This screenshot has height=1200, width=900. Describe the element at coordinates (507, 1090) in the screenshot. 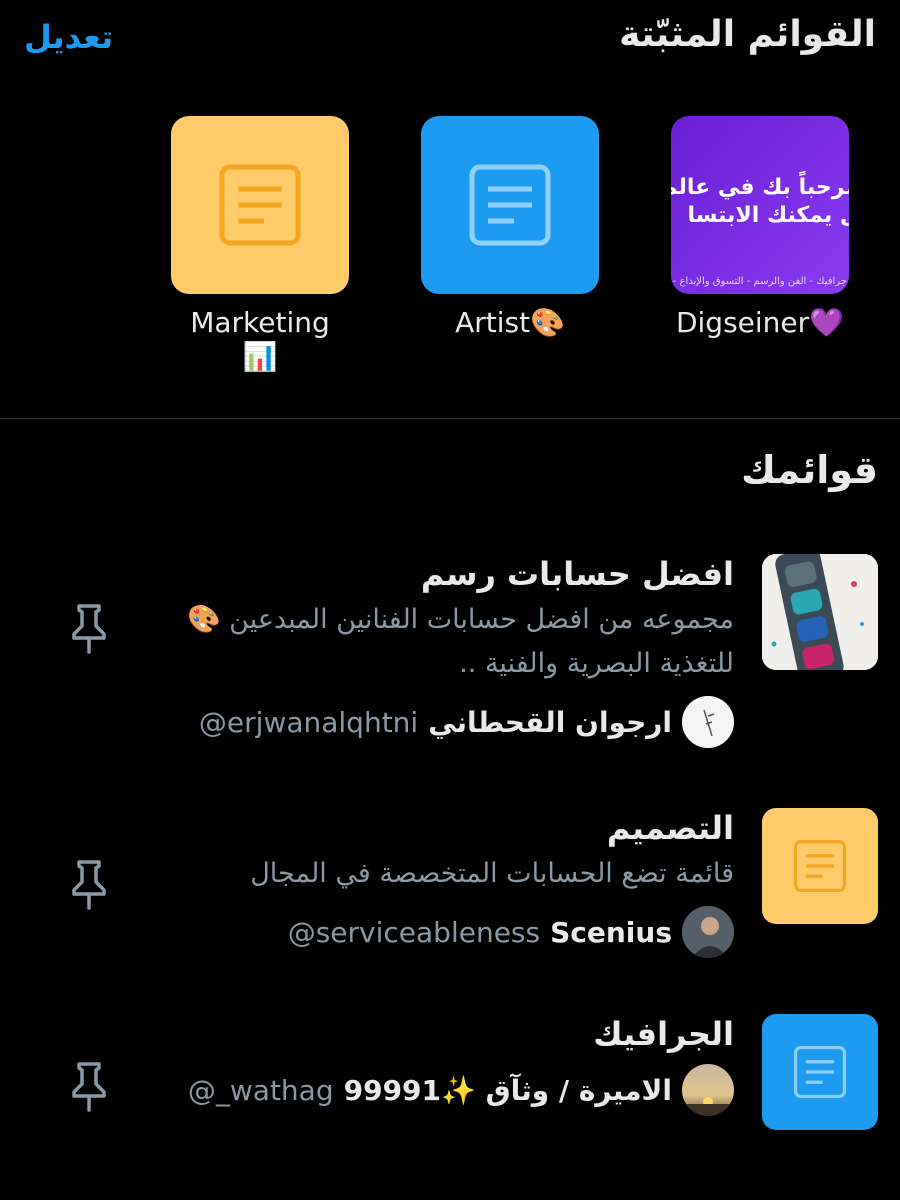

I see `owner-name: الاميرة / وثآق ✨99991` at that location.